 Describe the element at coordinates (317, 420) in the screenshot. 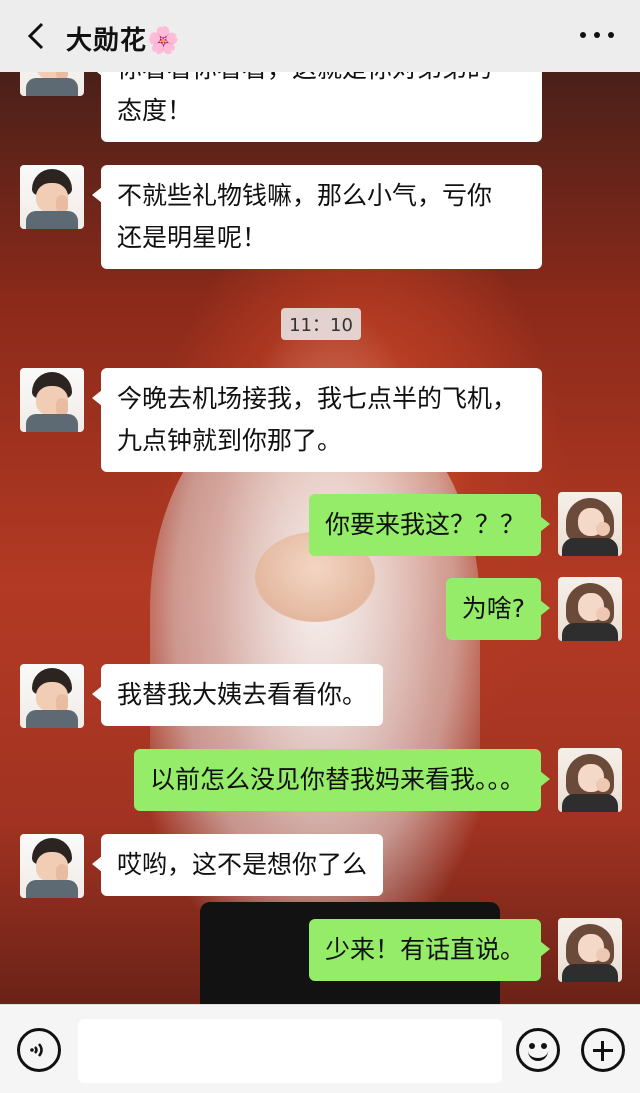

I see `message-bubble-incoming: 今晚去机场接我，我七点半的飞机， 九点钟就到你那了。` at that location.